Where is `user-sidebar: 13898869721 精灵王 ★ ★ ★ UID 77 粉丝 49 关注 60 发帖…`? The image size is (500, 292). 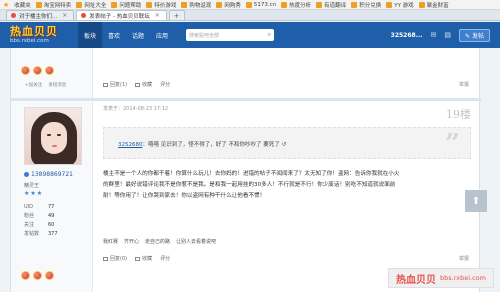
user-sidebar: 13898869721 精灵王 ★ ★ ★ UID 77 粉丝 49 关注 60 发帖… is located at coordinates (52, 196).